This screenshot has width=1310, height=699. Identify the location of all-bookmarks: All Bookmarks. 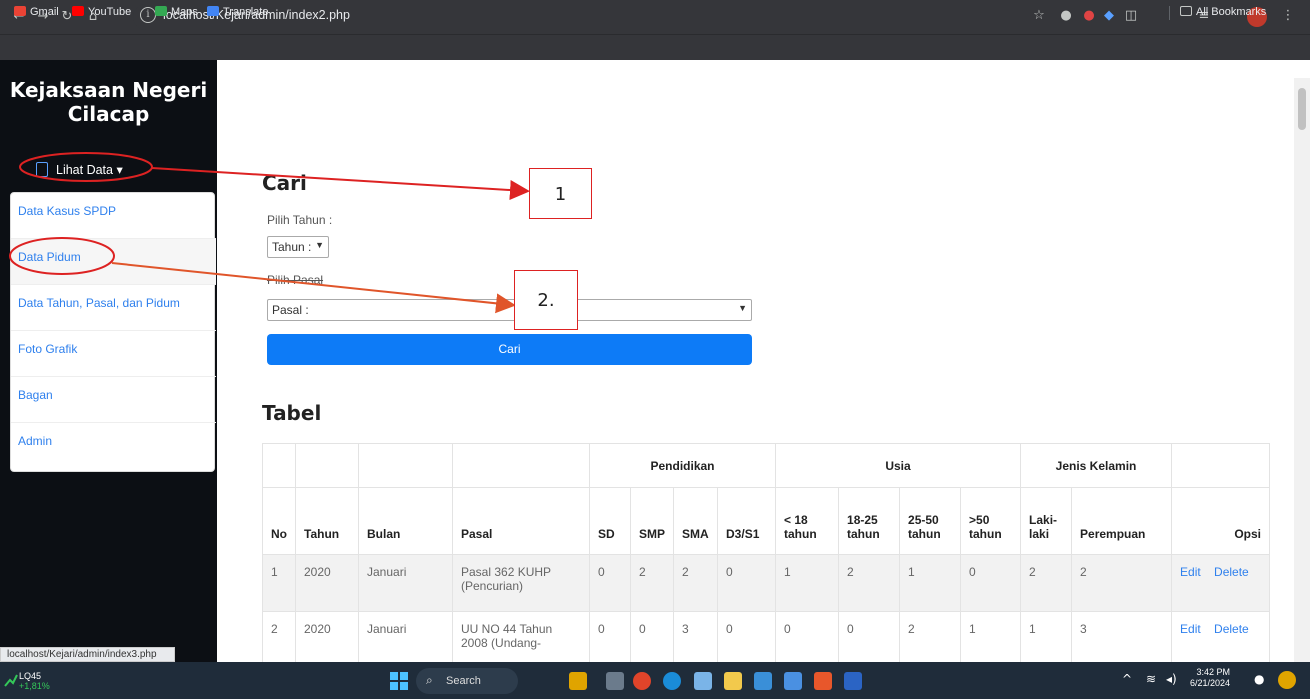
(1223, 12).